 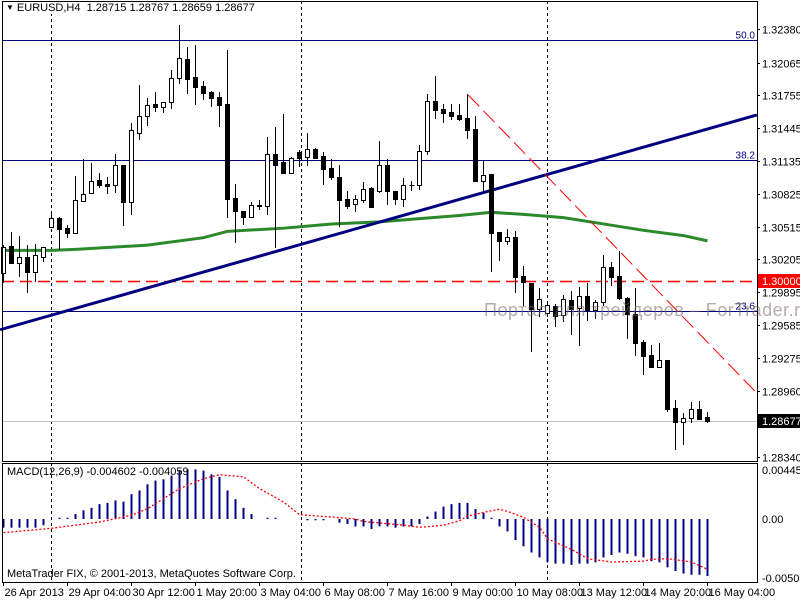 I want to click on time-tick-label: 16 May 04:00, so click(x=742, y=593).